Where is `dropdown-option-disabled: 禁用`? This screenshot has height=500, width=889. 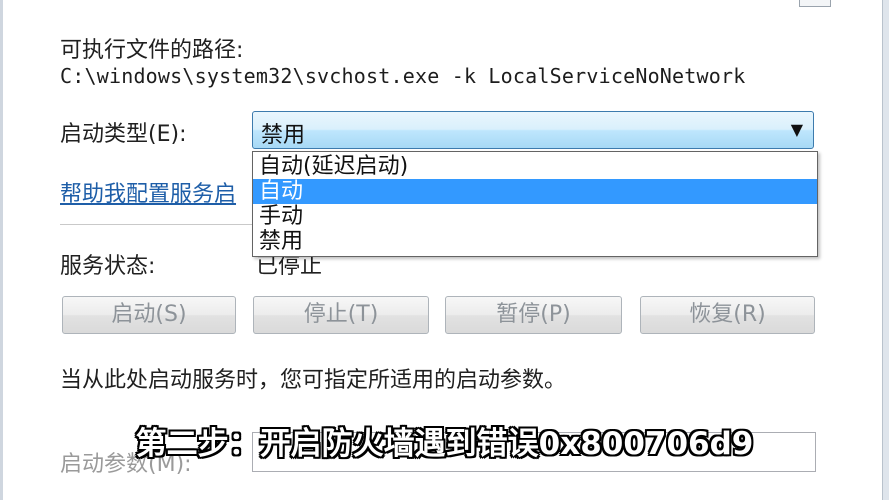
dropdown-option-disabled: 禁用 is located at coordinates (535, 241).